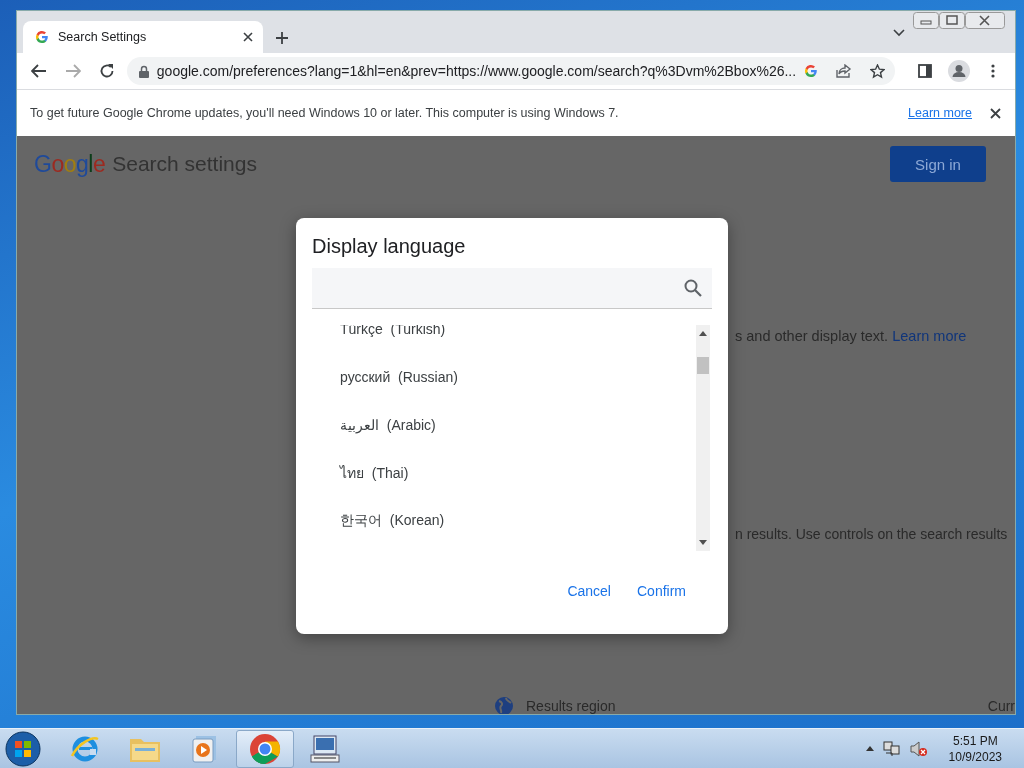 The width and height of the screenshot is (1024, 768). What do you see at coordinates (571, 706) in the screenshot?
I see `results-region-label: Results region` at bounding box center [571, 706].